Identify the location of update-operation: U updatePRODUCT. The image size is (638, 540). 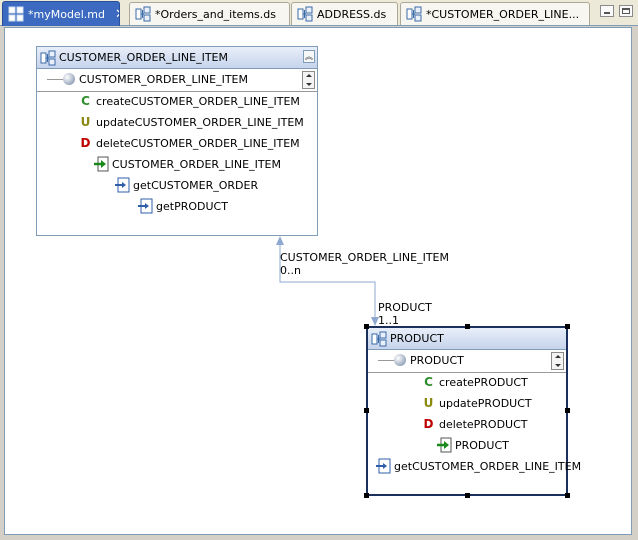
(477, 403).